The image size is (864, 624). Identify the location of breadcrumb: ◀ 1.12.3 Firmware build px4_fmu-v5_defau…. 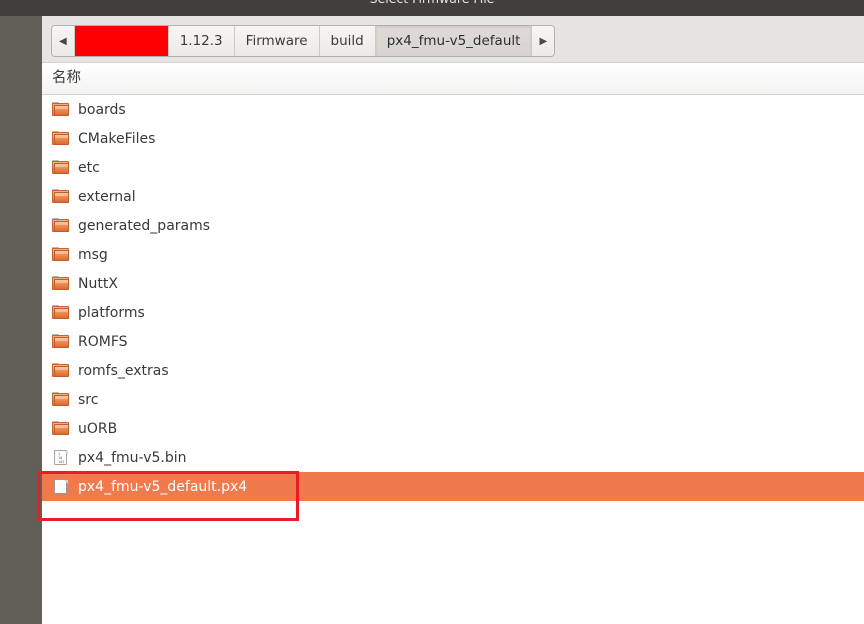
(303, 41).